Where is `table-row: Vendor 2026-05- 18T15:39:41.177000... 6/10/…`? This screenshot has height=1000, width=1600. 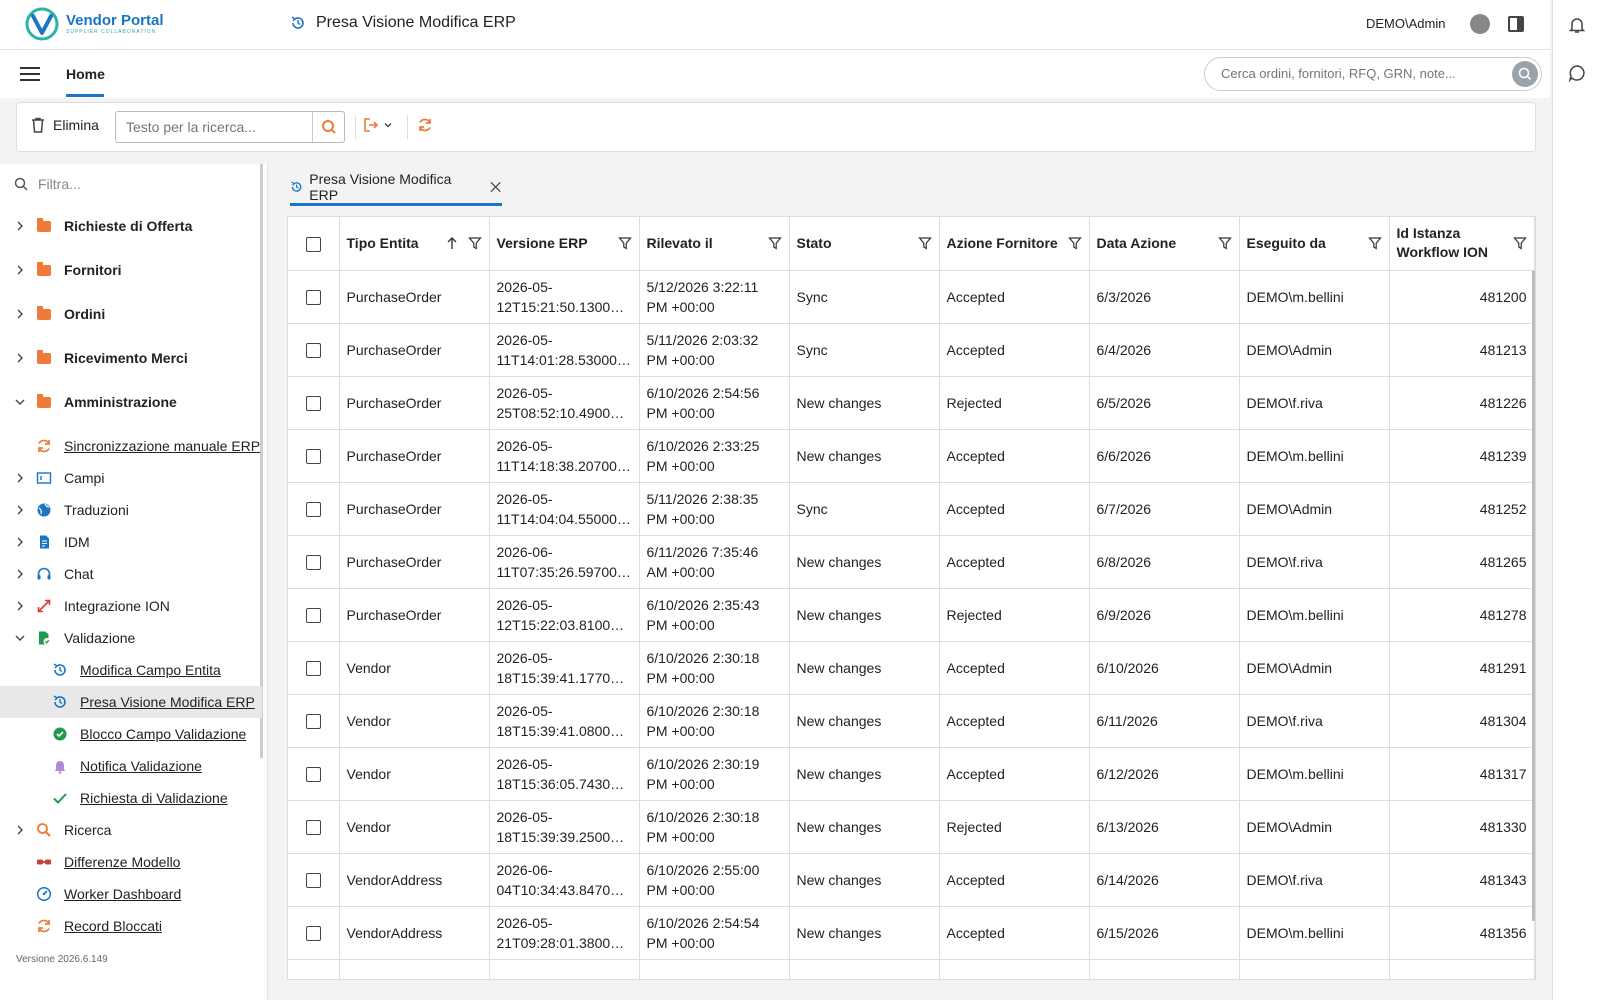
table-row: Vendor 2026-05- 18T15:39:41.177000... 6/10/… is located at coordinates (911, 668).